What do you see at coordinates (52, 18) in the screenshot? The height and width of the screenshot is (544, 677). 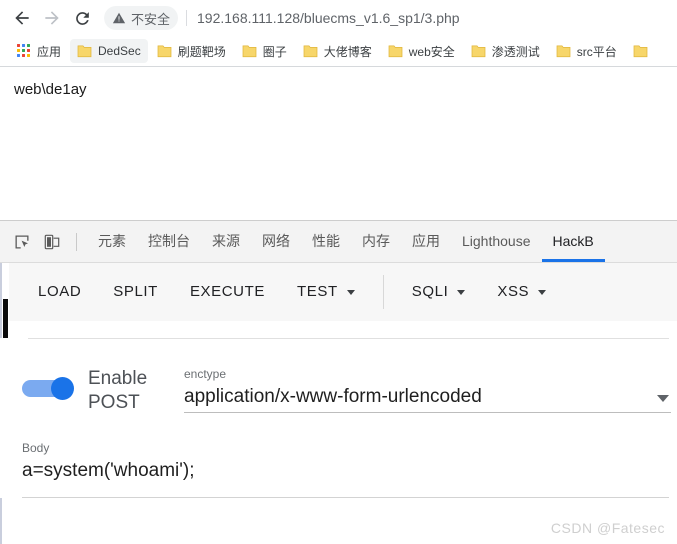 I see `forward-button` at bounding box center [52, 18].